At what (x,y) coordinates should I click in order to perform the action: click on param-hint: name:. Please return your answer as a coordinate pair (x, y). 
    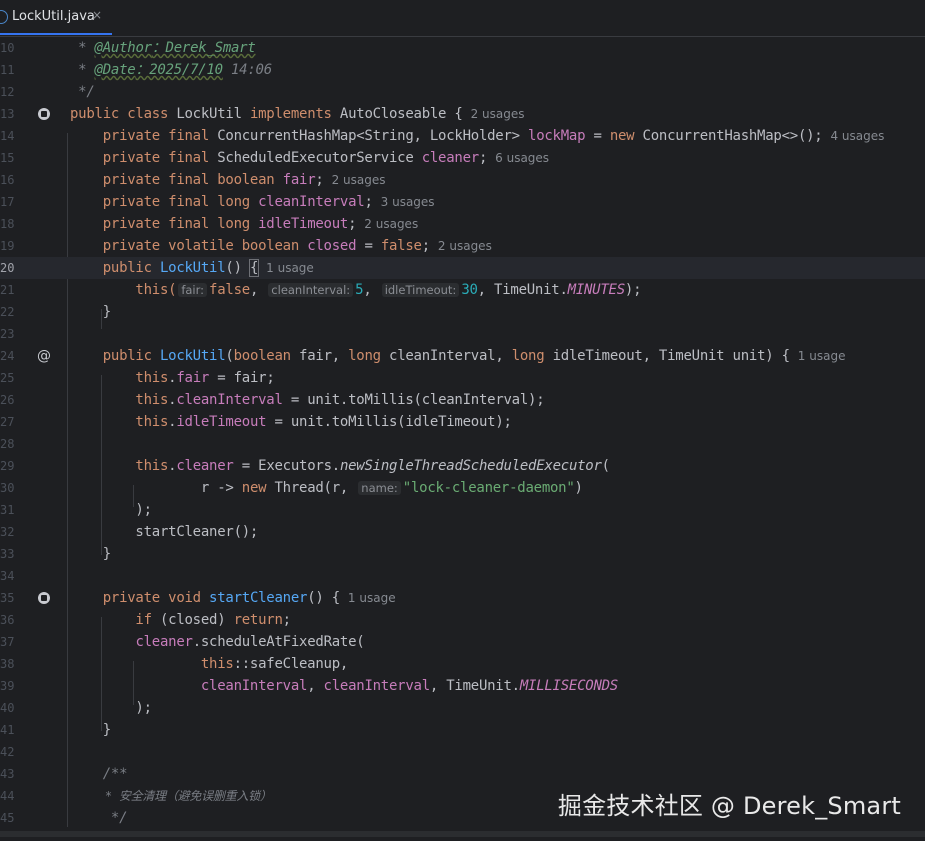
    Looking at the image, I should click on (379, 488).